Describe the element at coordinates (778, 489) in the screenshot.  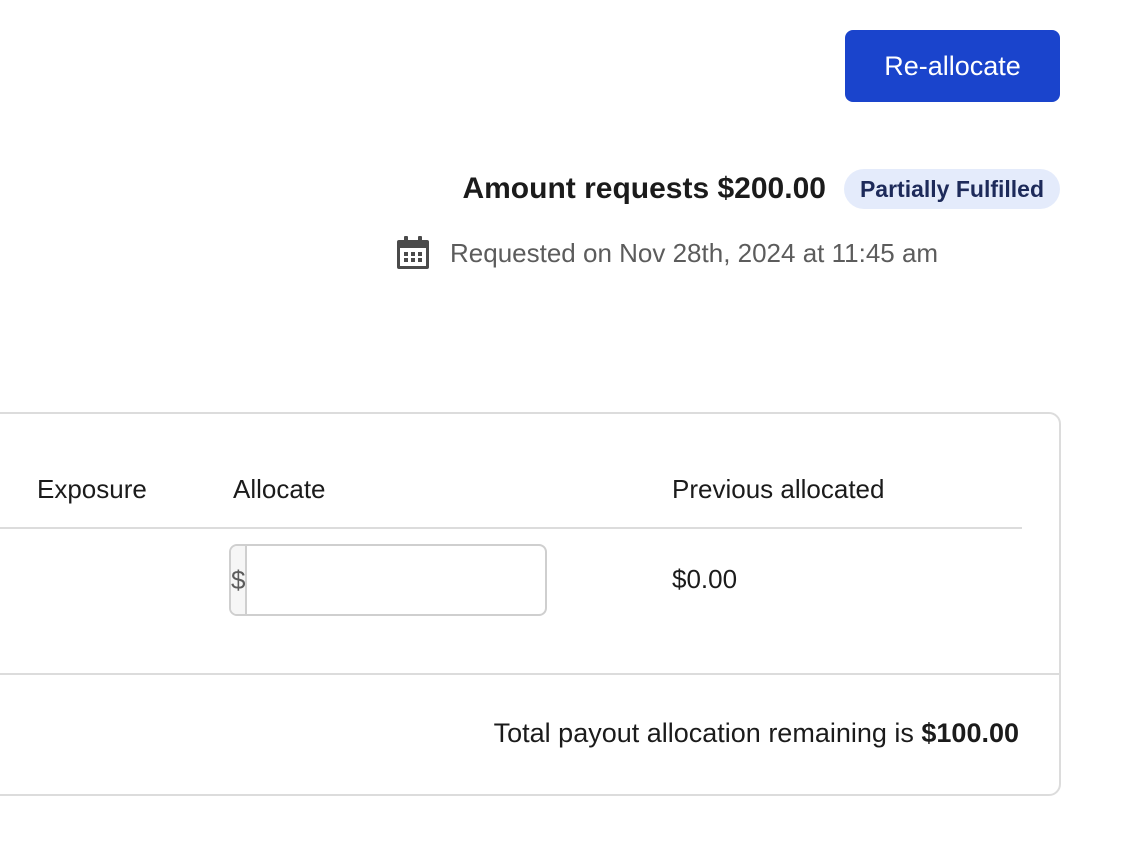
I see `column-header-previous-allocated: Previous allocated` at that location.